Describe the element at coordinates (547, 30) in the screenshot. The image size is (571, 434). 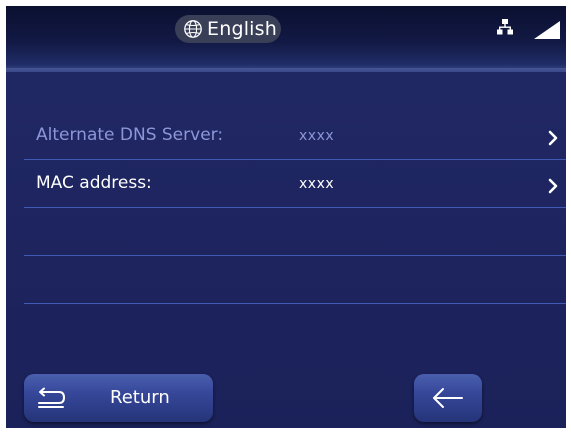
I see `signal-icon` at that location.